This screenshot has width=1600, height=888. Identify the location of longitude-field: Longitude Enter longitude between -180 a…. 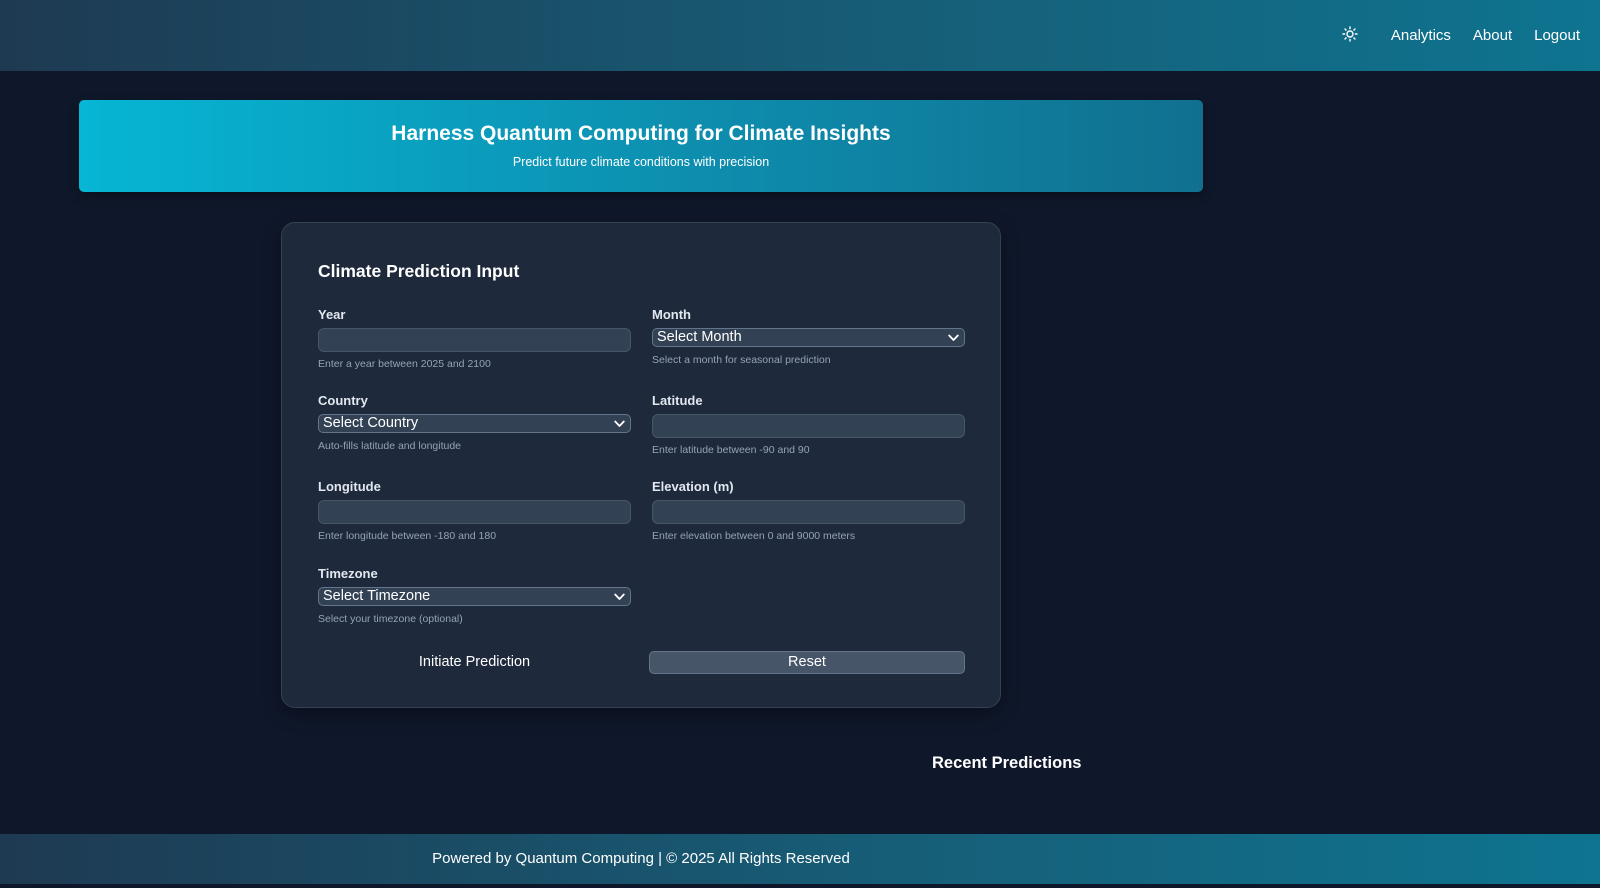
(474, 510).